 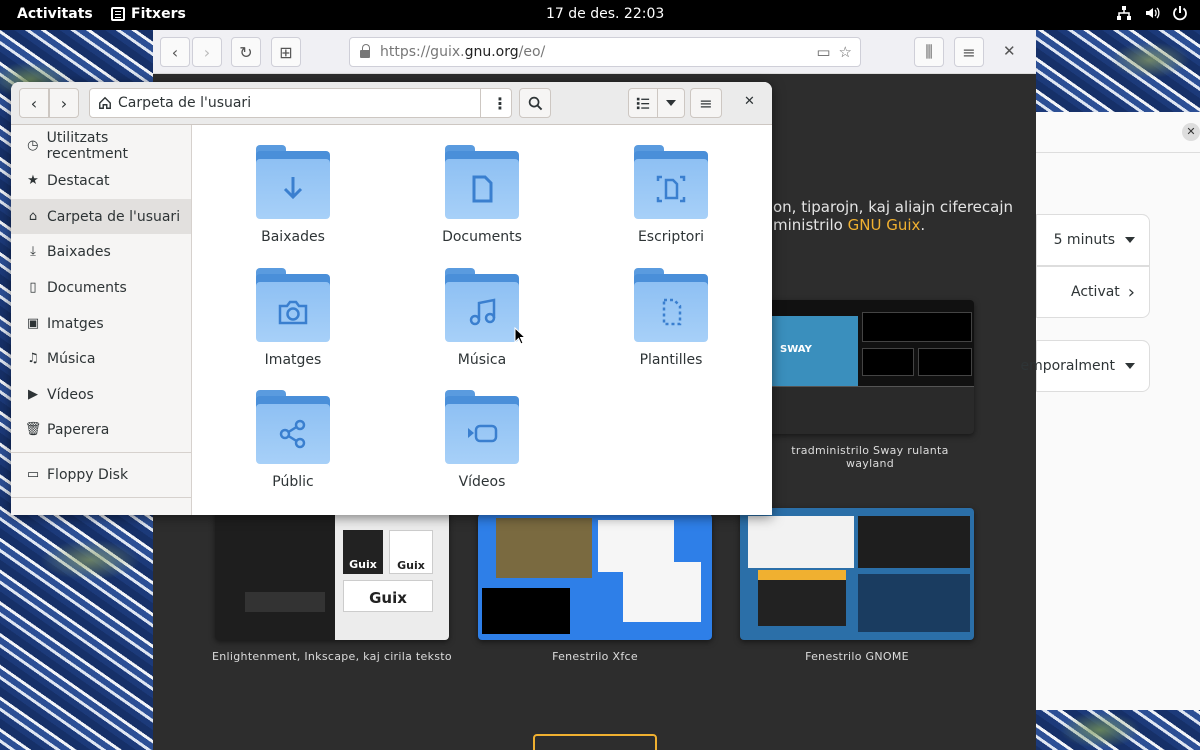 What do you see at coordinates (71, 358) in the screenshot?
I see `sidebar-item-label: Música` at bounding box center [71, 358].